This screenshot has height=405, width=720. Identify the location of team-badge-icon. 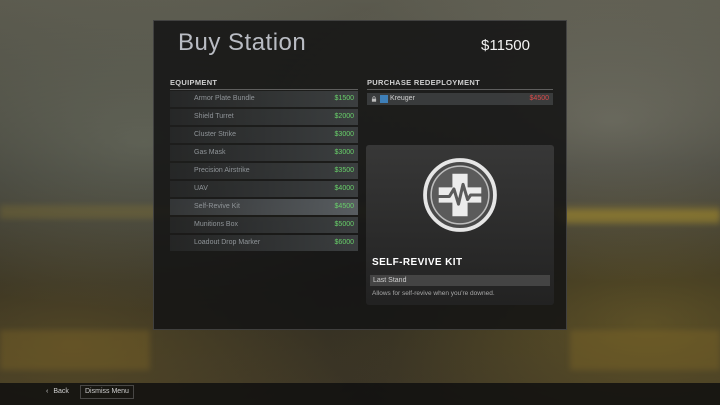
(384, 99).